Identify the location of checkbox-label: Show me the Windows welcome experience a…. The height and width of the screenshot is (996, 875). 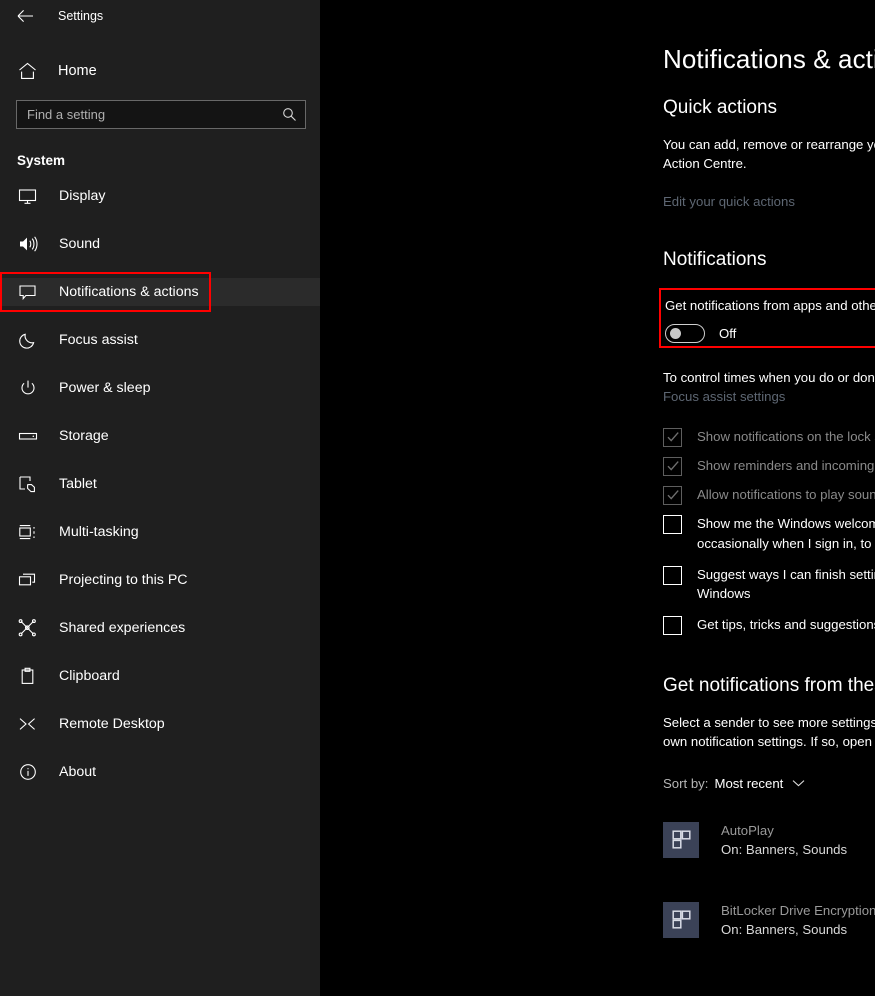
(786, 533).